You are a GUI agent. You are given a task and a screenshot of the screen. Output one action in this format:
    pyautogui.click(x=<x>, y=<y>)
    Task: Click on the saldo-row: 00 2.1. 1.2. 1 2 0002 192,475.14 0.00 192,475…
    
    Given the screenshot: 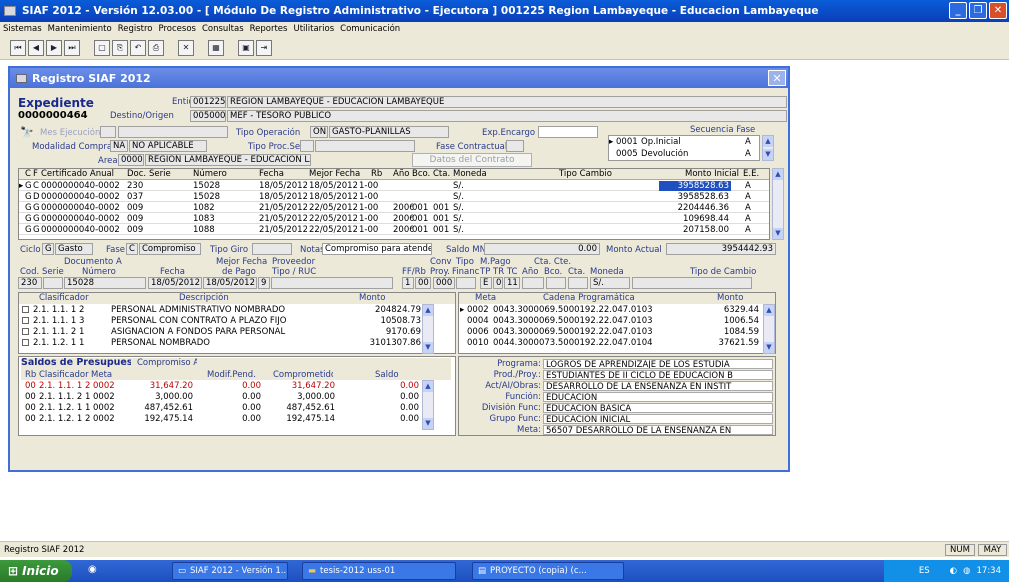 What is the action you would take?
    pyautogui.click(x=222, y=419)
    